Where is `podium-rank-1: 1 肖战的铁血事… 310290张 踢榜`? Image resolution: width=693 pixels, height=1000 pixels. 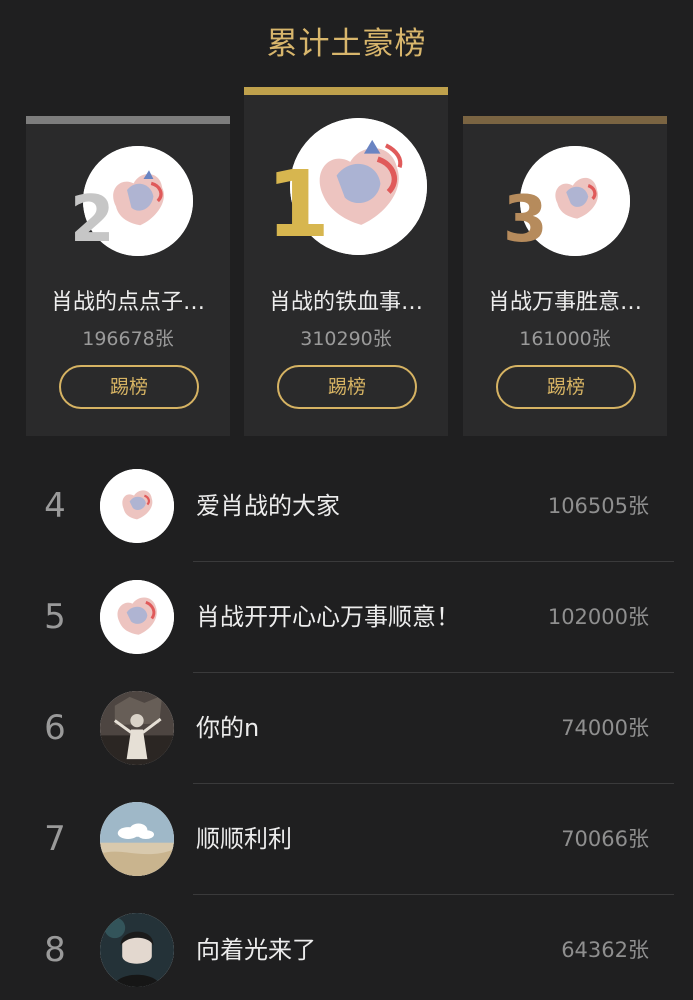 podium-rank-1: 1 肖战的铁血事… 310290张 踢榜 is located at coordinates (346, 261).